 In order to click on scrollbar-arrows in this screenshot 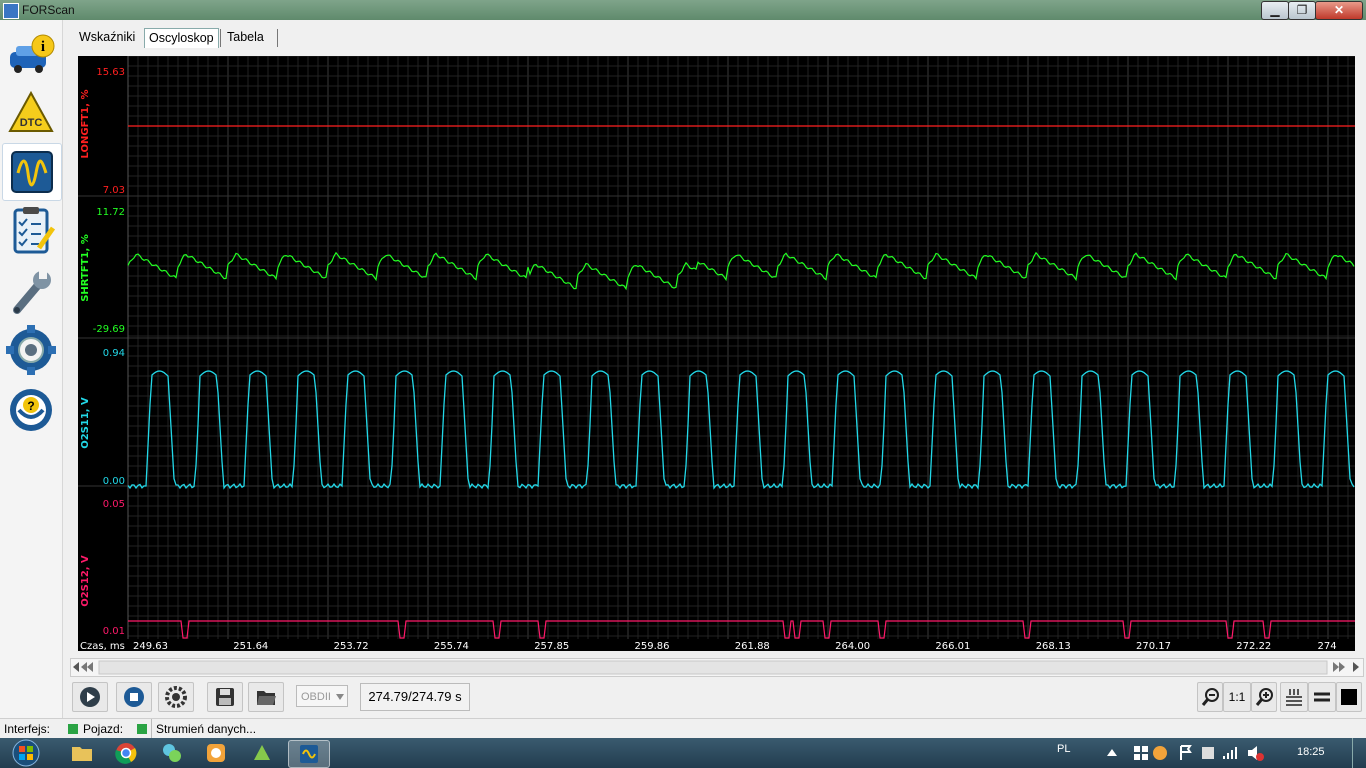, I will do `click(716, 667)`.